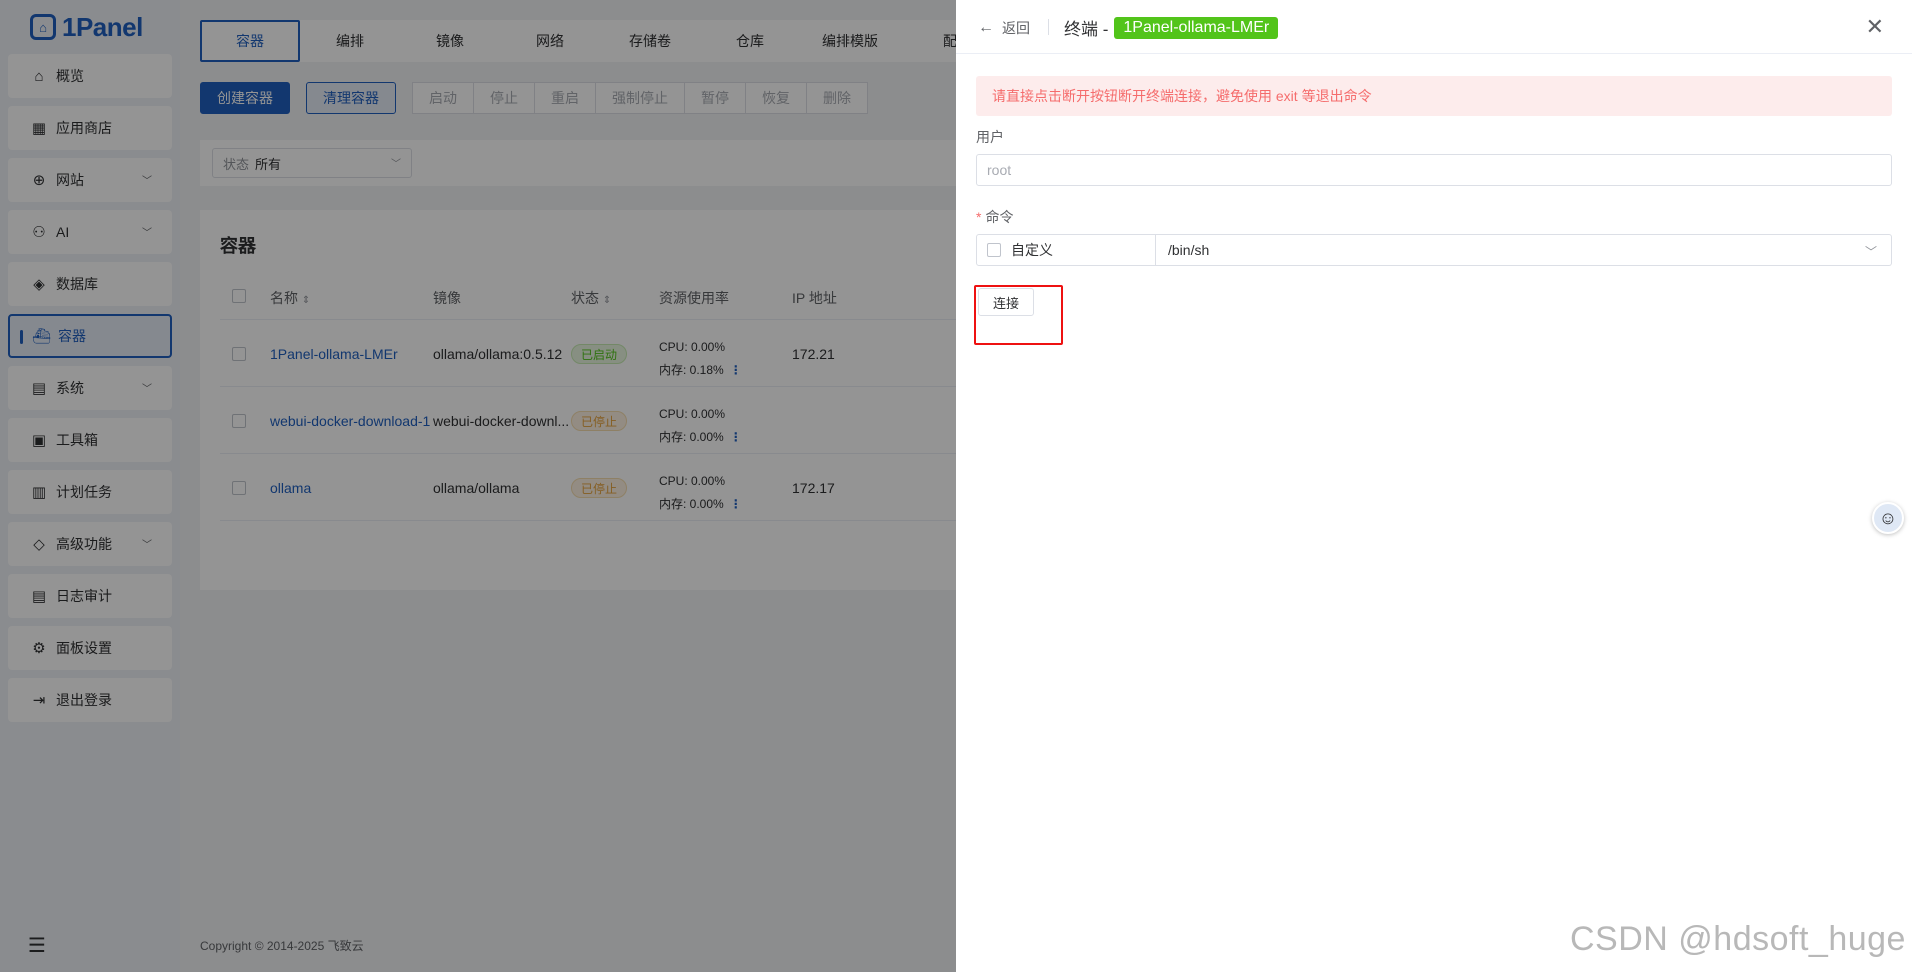 The width and height of the screenshot is (1912, 972). I want to click on chevron-down-icon: ﹀, so click(1870, 252).